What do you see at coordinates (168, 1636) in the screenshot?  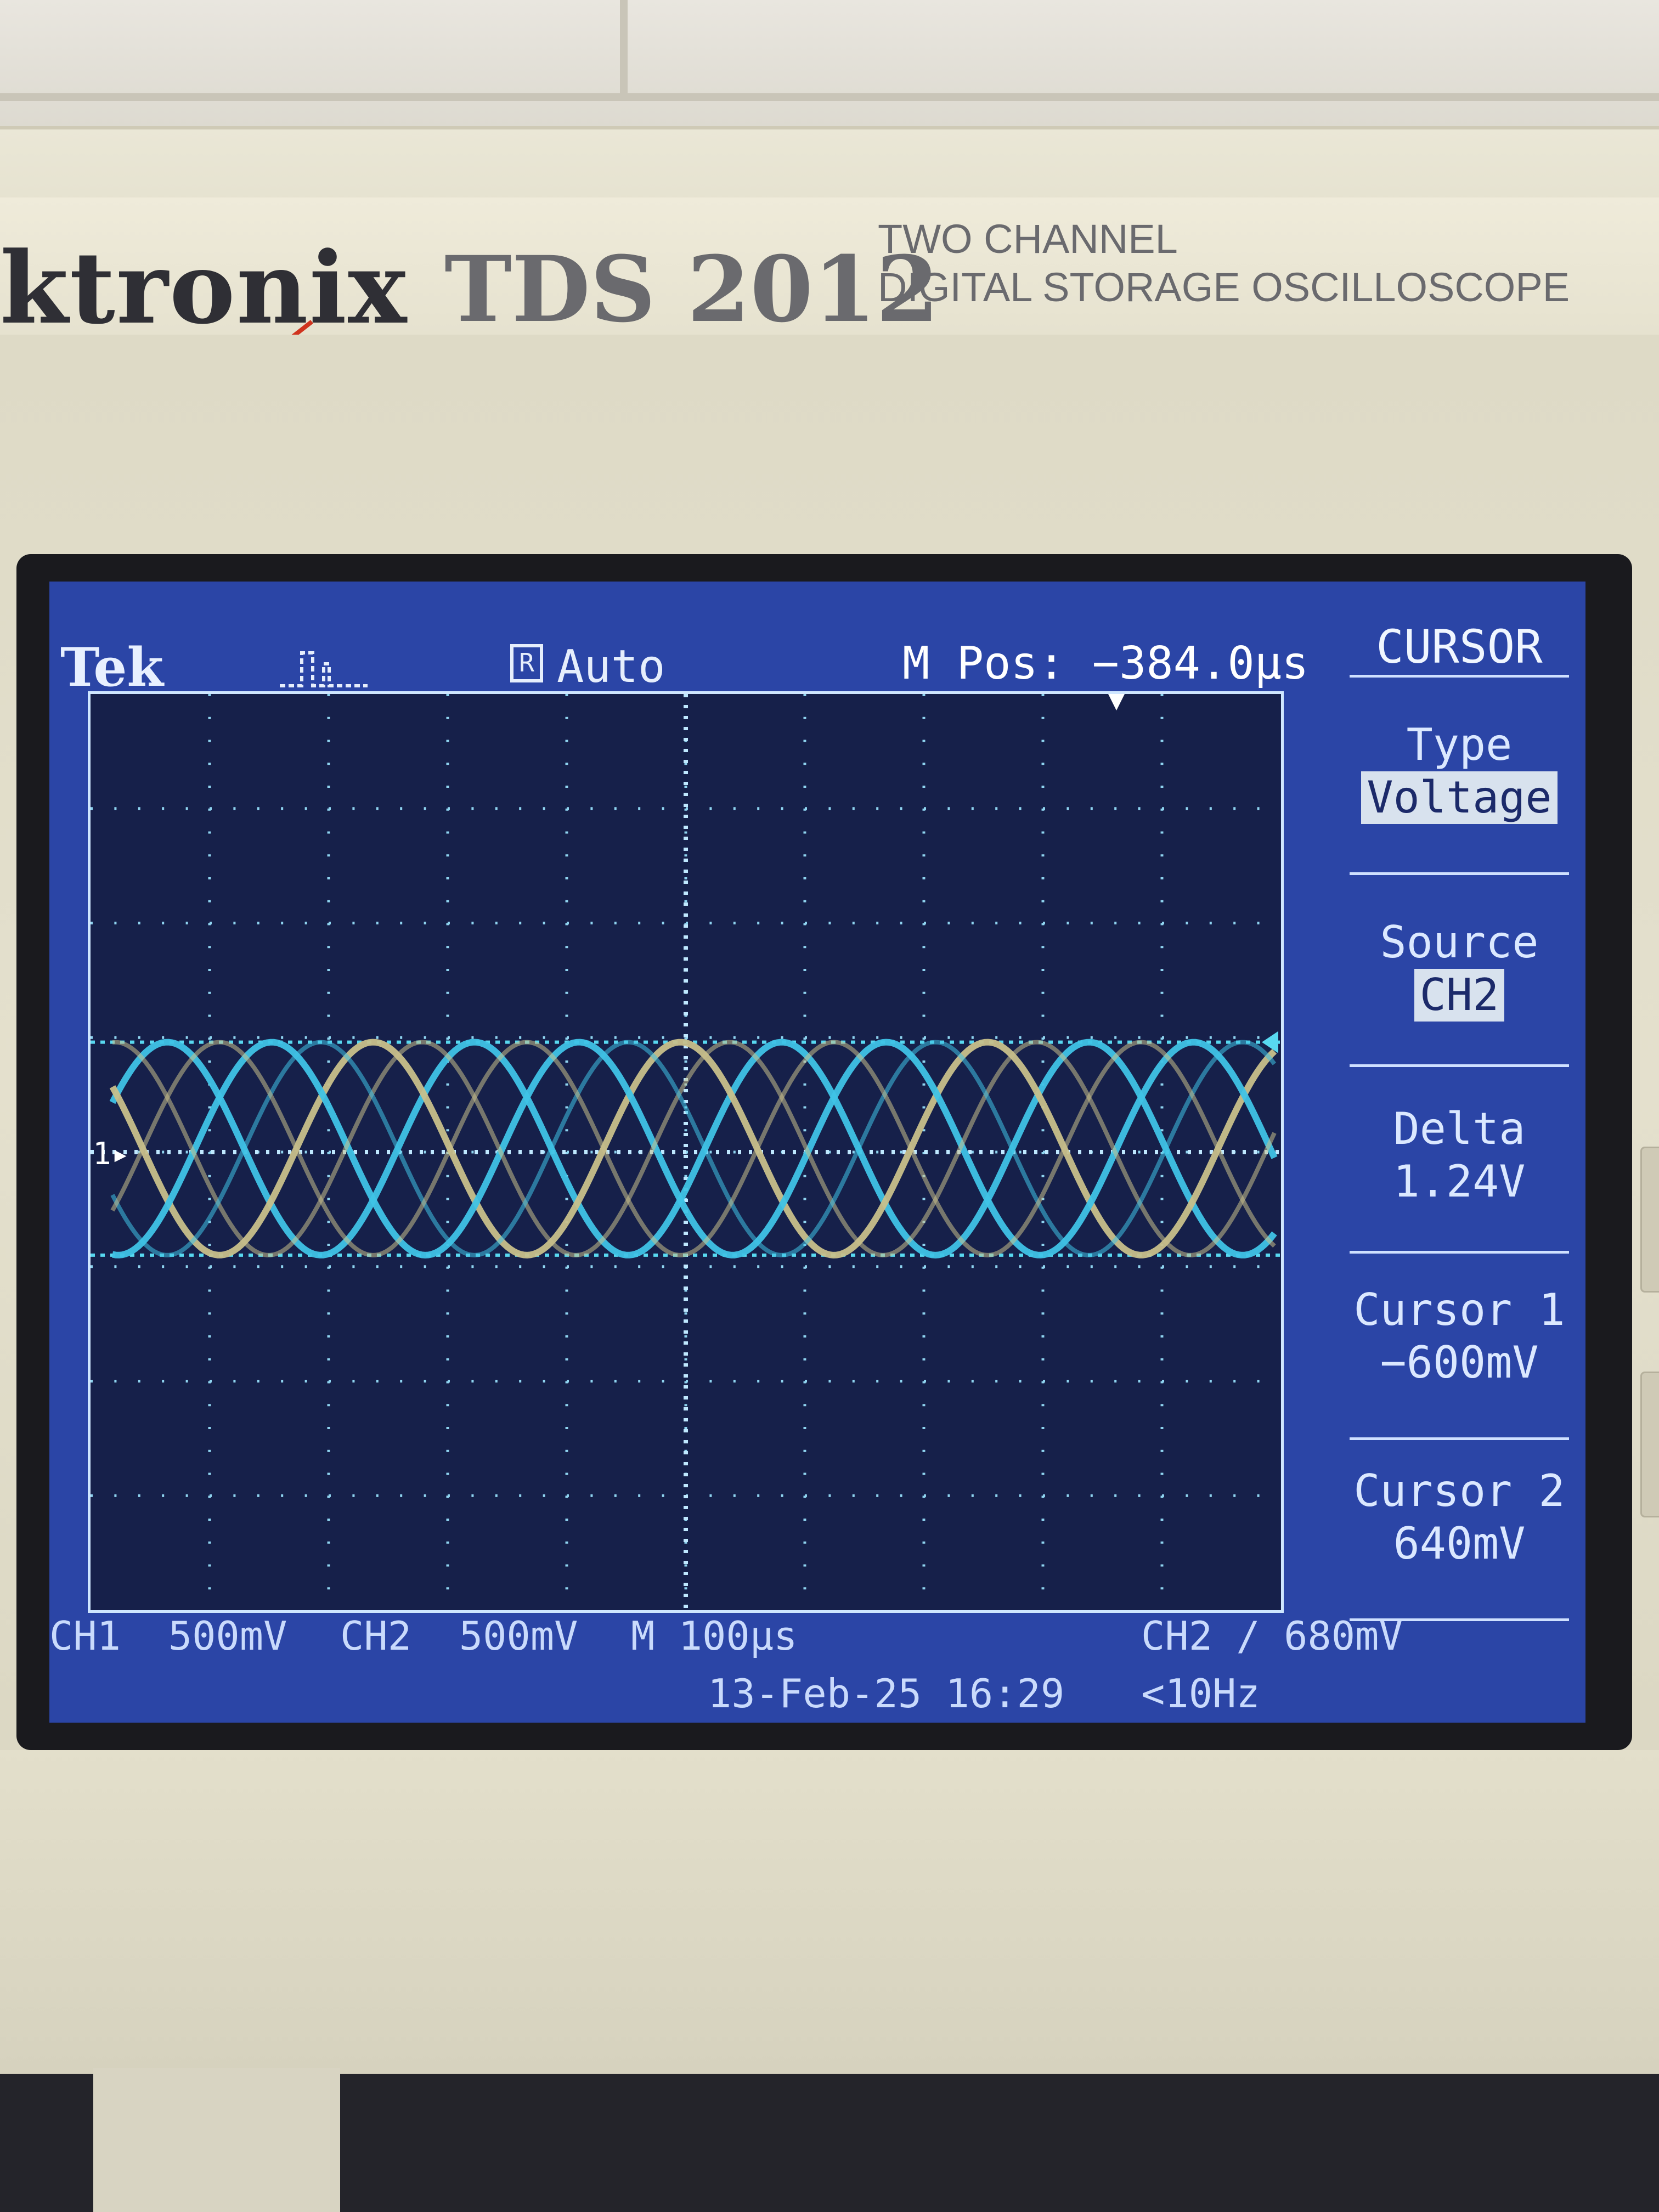 I see `ch1-scale: CH1 500mV` at bounding box center [168, 1636].